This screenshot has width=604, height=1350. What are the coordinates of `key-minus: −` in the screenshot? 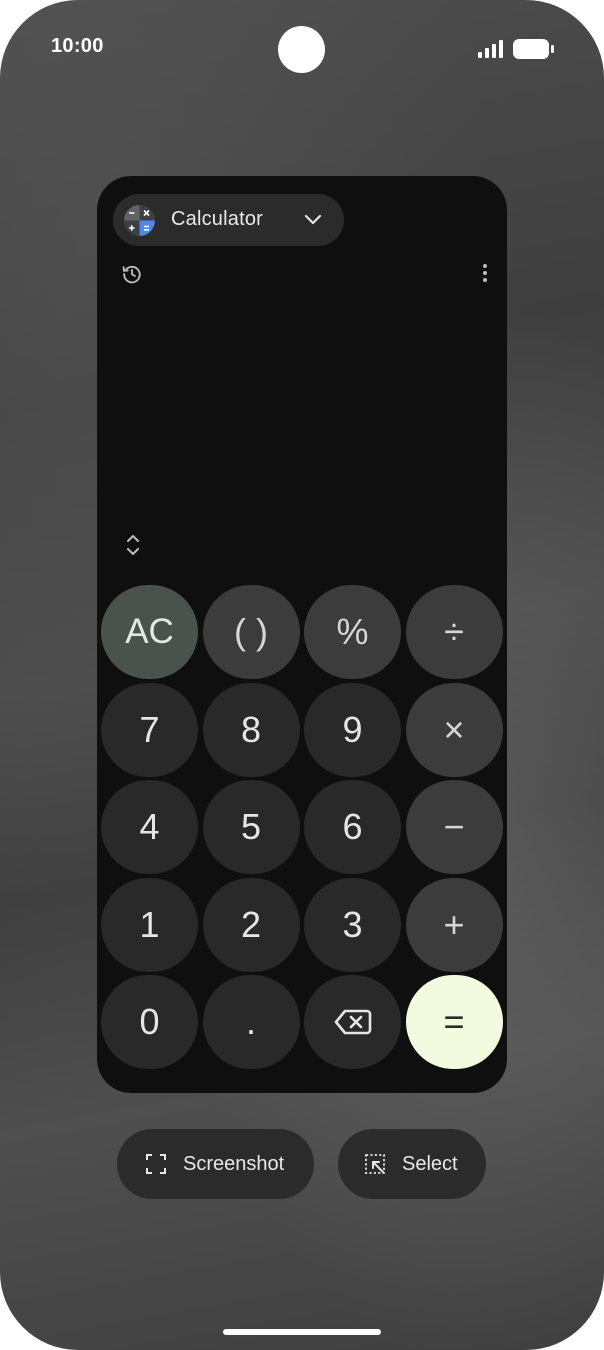 It's located at (454, 827).